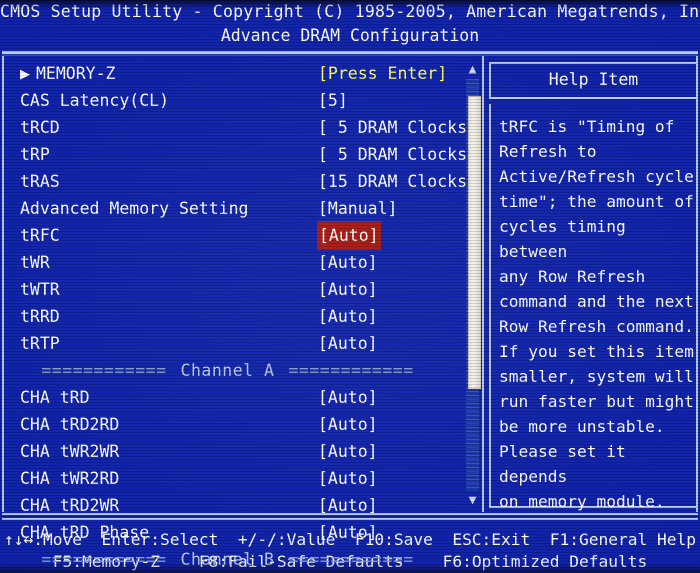 This screenshot has height=573, width=700. I want to click on settings-row-label: tWR, so click(35, 262).